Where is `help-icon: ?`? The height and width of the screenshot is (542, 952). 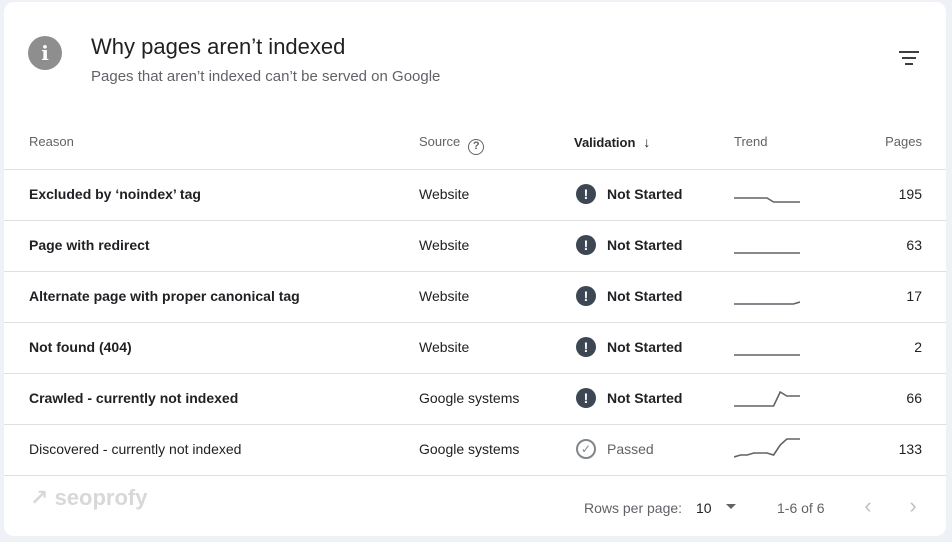
help-icon: ? is located at coordinates (476, 147).